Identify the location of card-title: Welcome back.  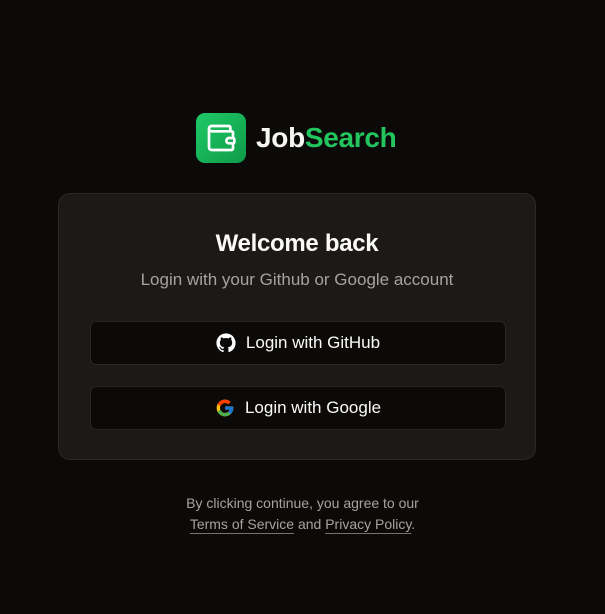
(297, 243).